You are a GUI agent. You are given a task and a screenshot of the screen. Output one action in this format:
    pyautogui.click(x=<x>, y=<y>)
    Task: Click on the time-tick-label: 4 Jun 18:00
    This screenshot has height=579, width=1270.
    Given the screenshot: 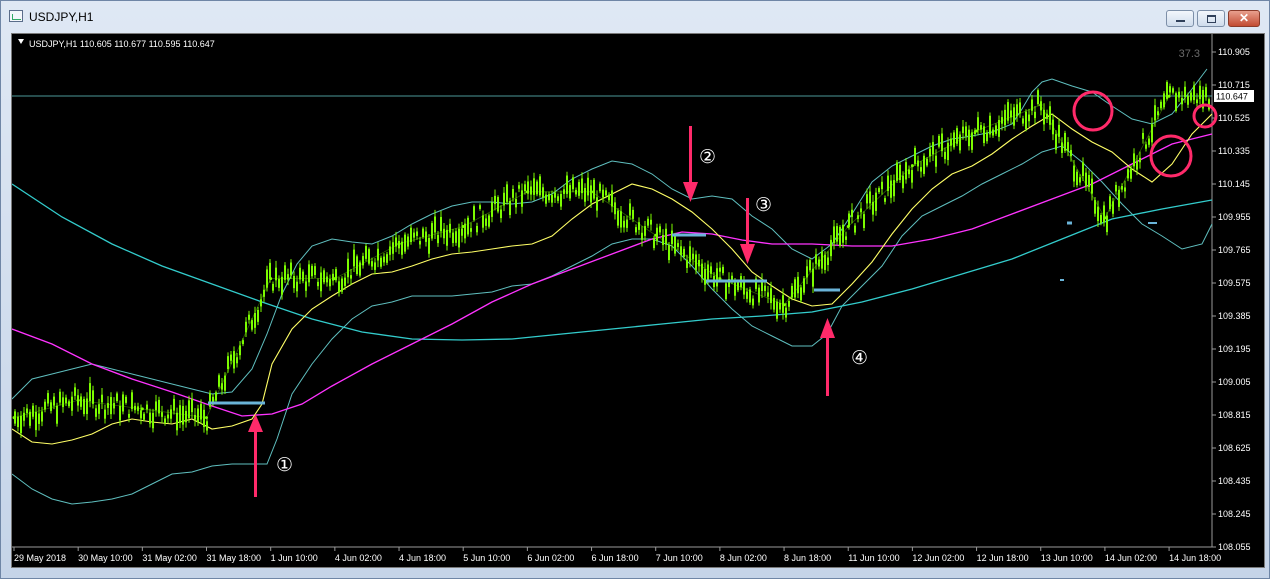 What is the action you would take?
    pyautogui.click(x=422, y=558)
    